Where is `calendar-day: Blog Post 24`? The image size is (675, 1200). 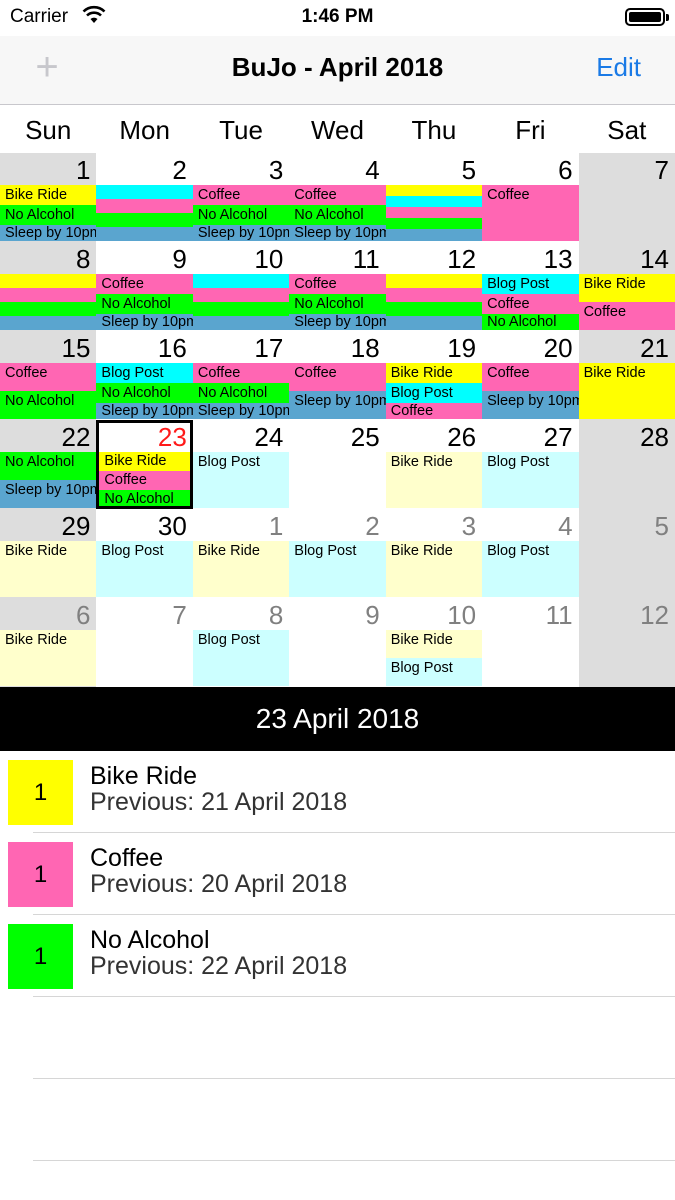 calendar-day: Blog Post 24 is located at coordinates (241, 464).